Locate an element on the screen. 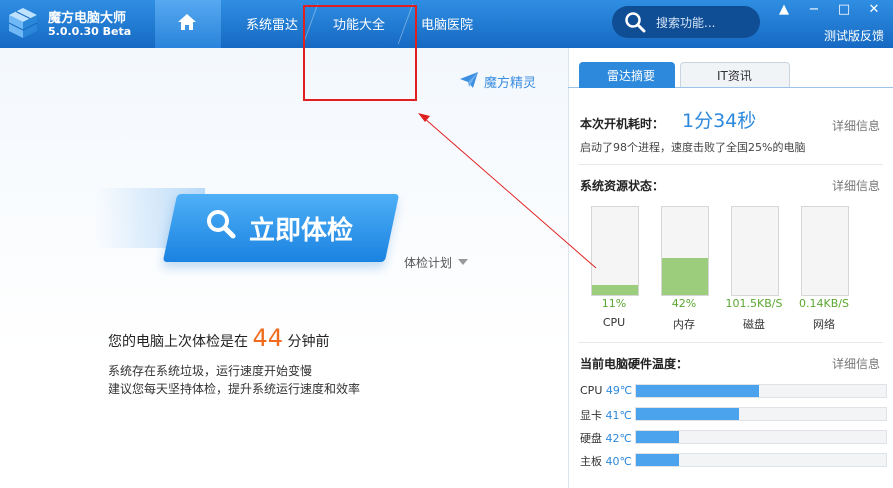  cpu-temp-row: CPU 49℃ is located at coordinates (606, 390).